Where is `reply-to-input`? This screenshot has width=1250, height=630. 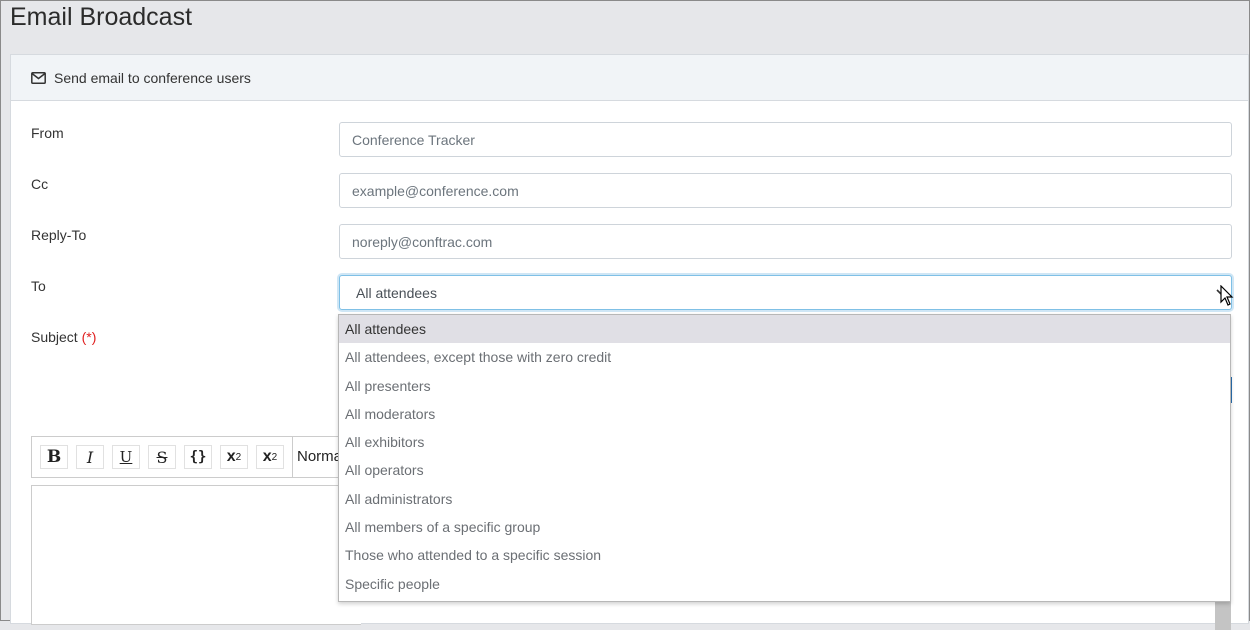
reply-to-input is located at coordinates (785, 241).